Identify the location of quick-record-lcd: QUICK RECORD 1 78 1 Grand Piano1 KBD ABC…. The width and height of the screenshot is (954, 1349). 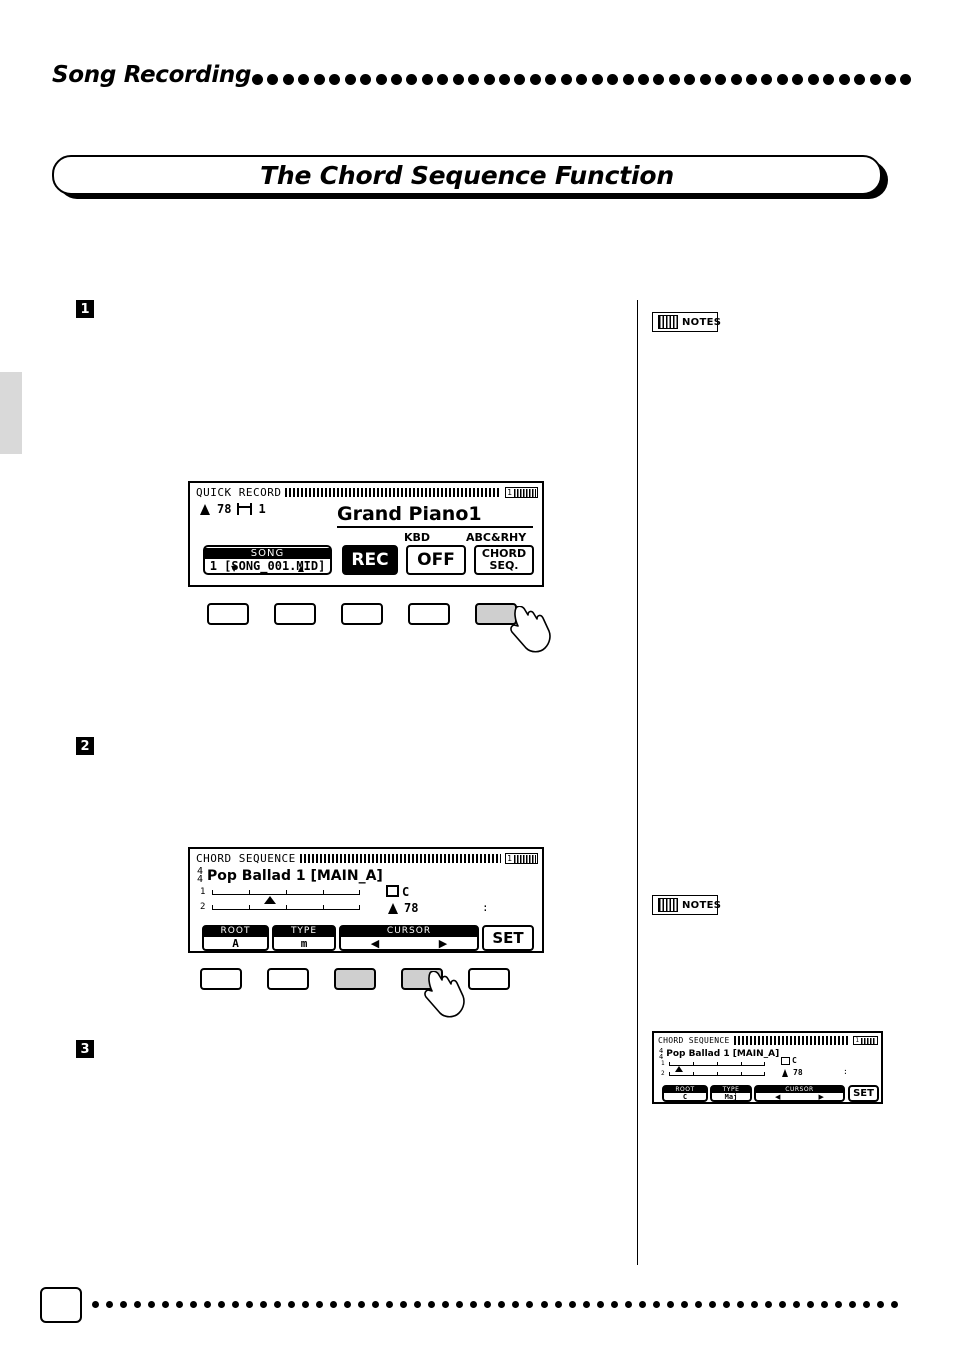
(366, 534).